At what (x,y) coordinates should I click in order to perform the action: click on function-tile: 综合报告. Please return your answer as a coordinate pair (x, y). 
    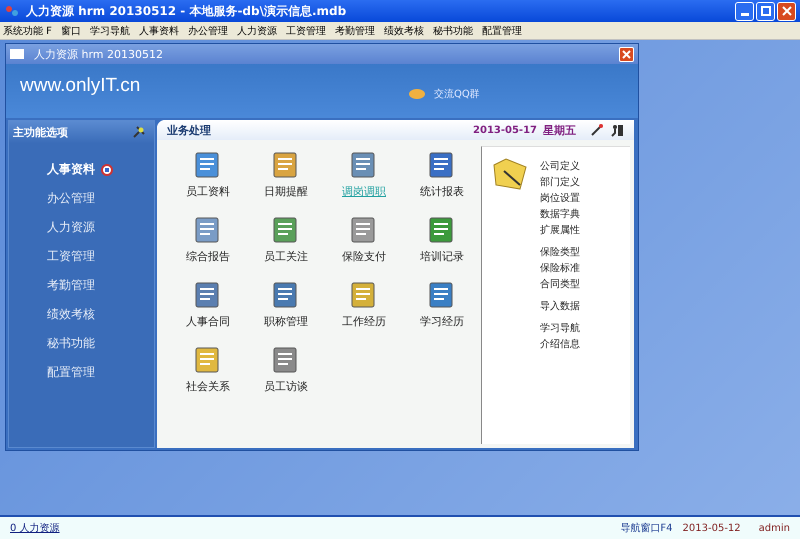
    Looking at the image, I should click on (208, 247).